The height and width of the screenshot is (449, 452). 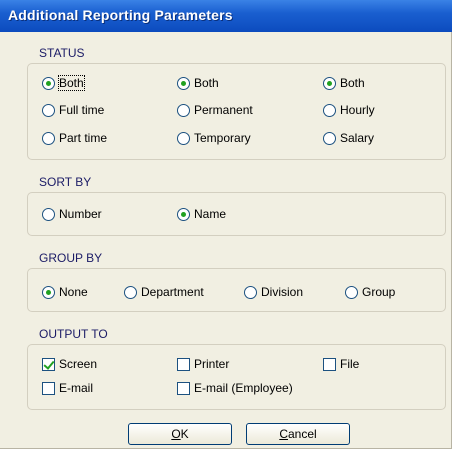 I want to click on sort-by-number-radio: Number, so click(x=72, y=214).